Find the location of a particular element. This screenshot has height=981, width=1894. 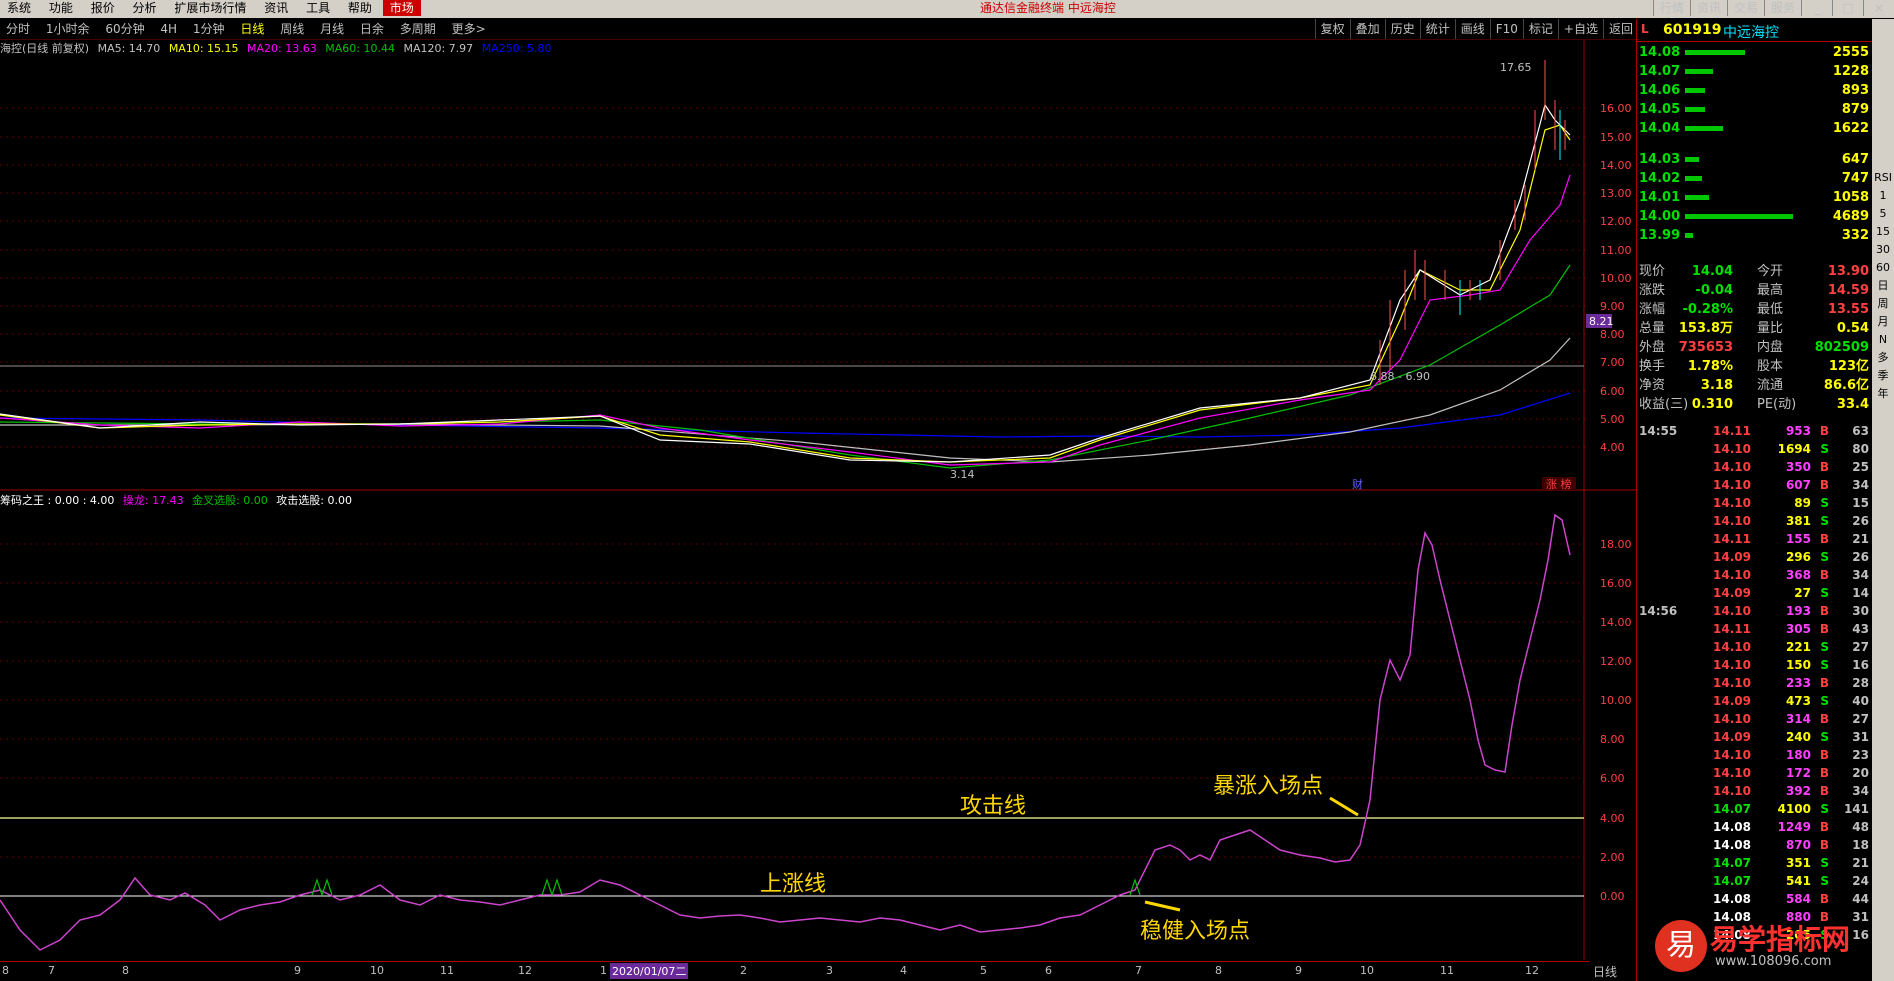

tick-row: 14.10 89 S 15 is located at coordinates (1755, 503).